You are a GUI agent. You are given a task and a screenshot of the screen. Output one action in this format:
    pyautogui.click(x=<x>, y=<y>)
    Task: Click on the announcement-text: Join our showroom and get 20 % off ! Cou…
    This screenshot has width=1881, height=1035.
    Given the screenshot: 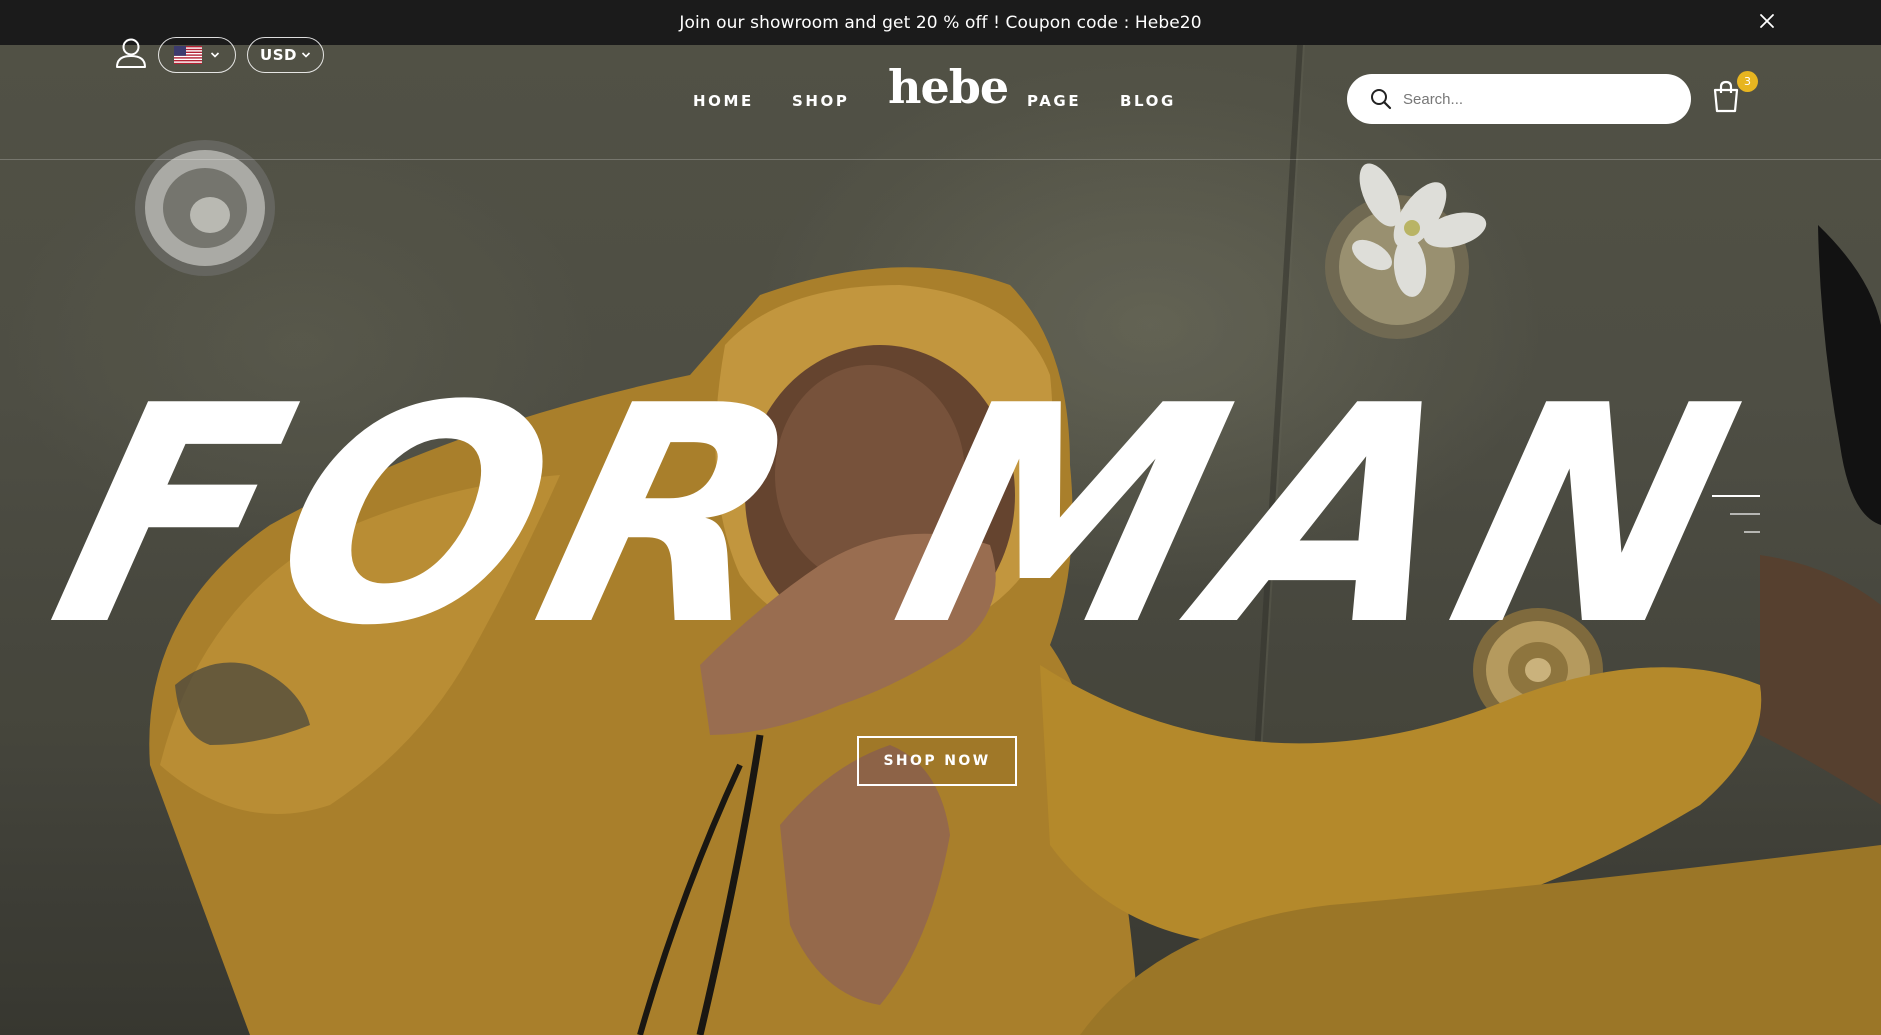 What is the action you would take?
    pyautogui.click(x=940, y=22)
    